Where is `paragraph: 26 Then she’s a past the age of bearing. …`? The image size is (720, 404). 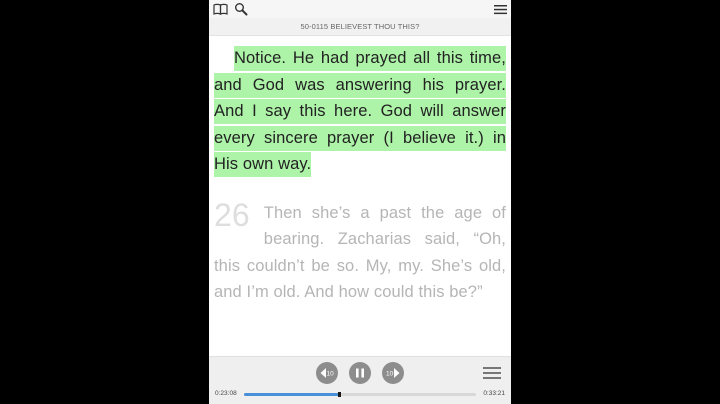 paragraph: 26 Then she’s a past the age of bearing. … is located at coordinates (360, 251).